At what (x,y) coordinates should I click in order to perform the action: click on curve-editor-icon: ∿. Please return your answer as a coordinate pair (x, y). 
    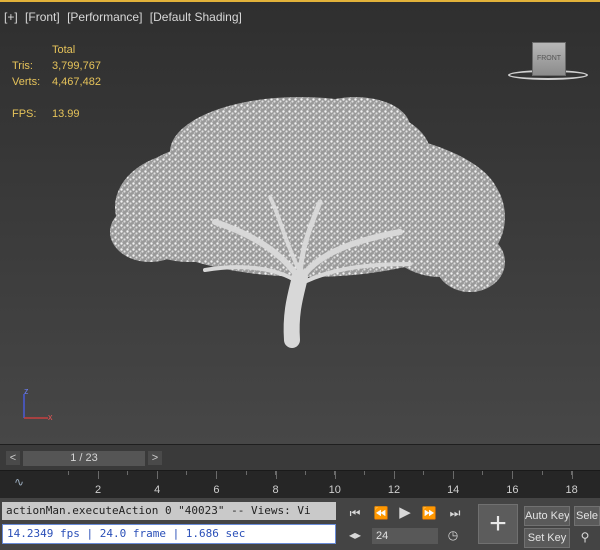
    Looking at the image, I should click on (27, 484).